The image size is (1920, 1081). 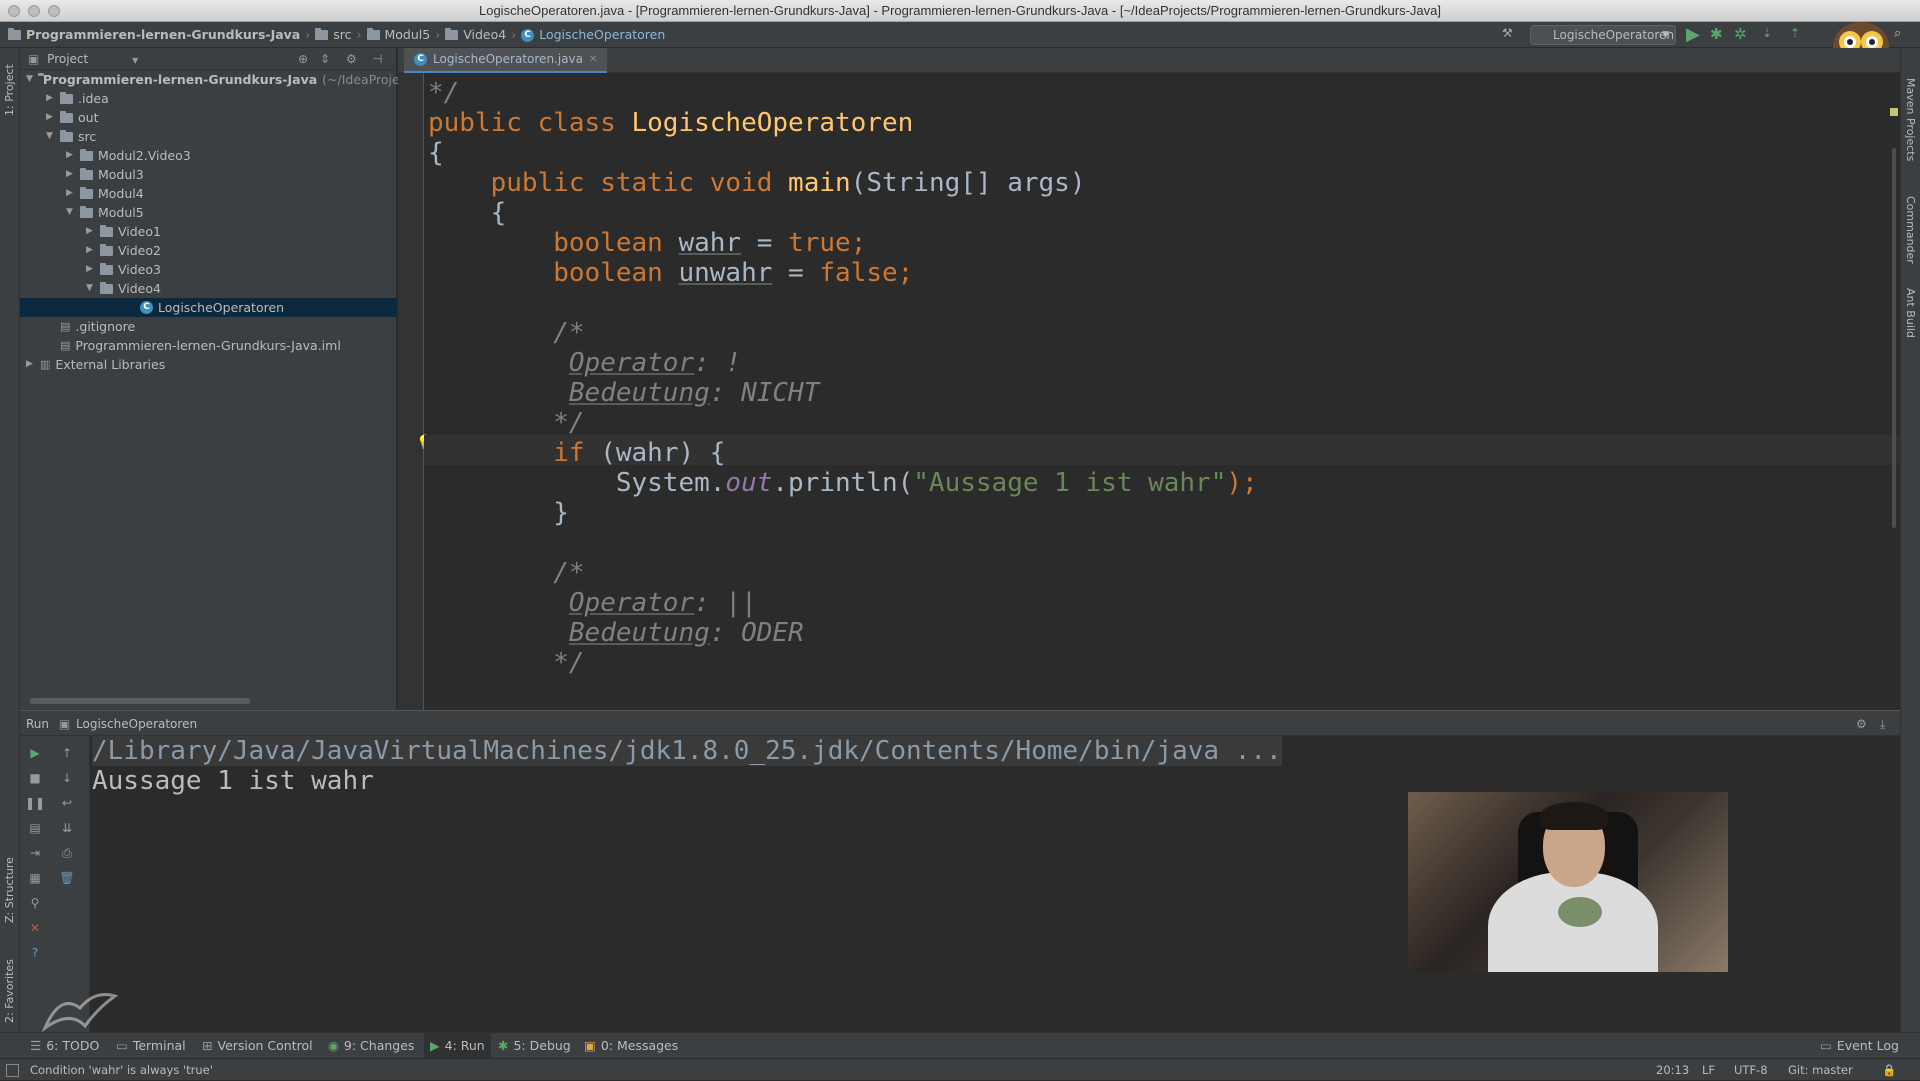 What do you see at coordinates (1889, 1070) in the screenshot?
I see `lock-icon: 🔒` at bounding box center [1889, 1070].